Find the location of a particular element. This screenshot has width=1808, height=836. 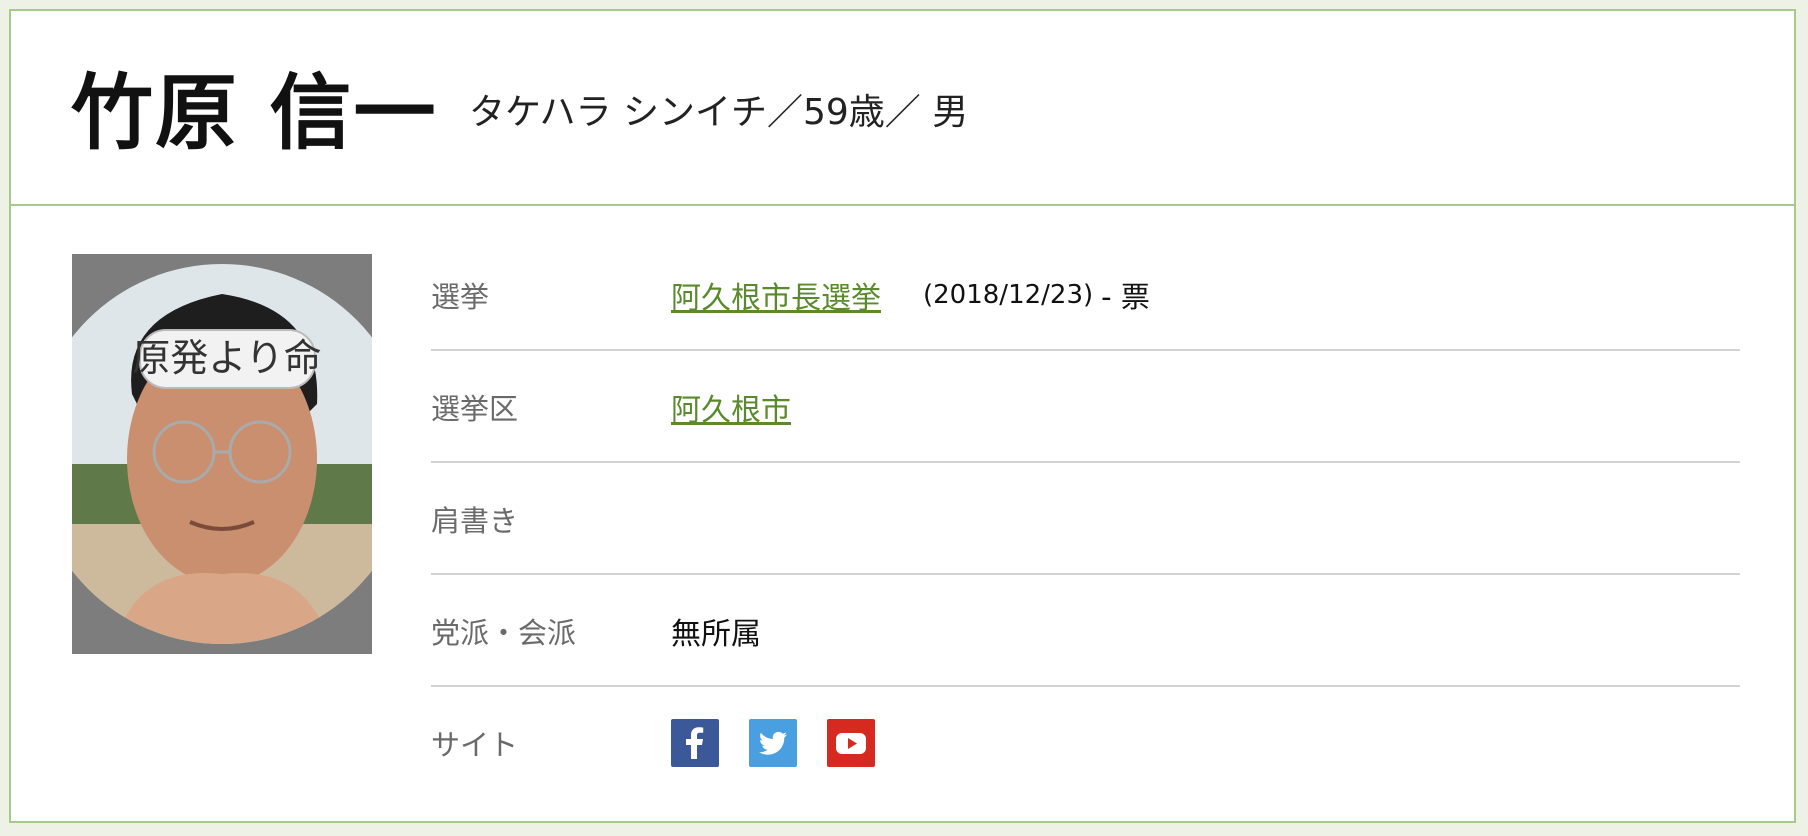

youtube-icon is located at coordinates (851, 743).